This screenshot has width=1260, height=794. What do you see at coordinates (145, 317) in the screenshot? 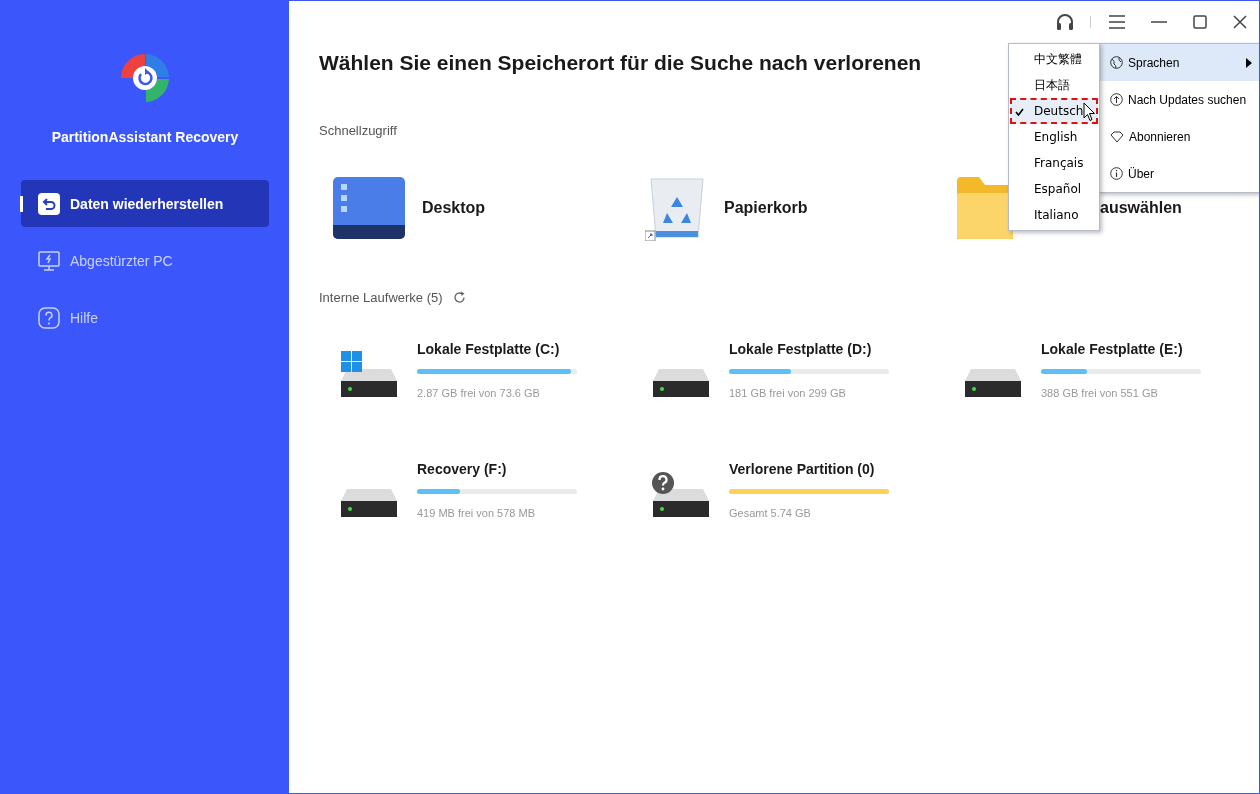
I see `sidebar-item: Hilfe` at bounding box center [145, 317].